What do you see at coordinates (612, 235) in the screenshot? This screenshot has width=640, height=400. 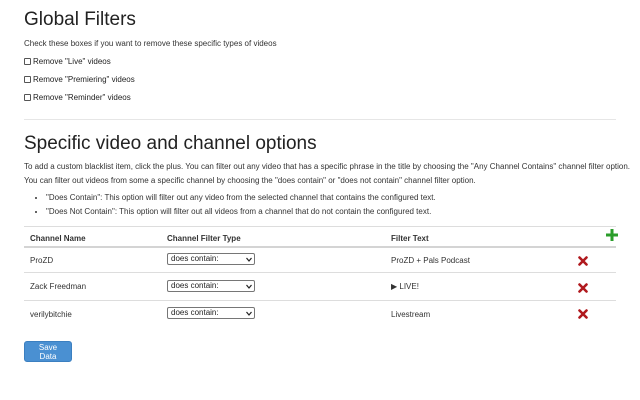 I see `plus-icon` at bounding box center [612, 235].